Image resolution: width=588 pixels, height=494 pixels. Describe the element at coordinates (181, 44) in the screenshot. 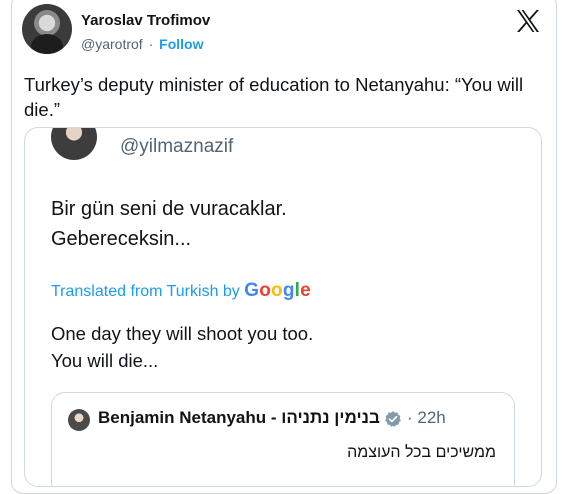

I see `follow-button: Follow` at that location.